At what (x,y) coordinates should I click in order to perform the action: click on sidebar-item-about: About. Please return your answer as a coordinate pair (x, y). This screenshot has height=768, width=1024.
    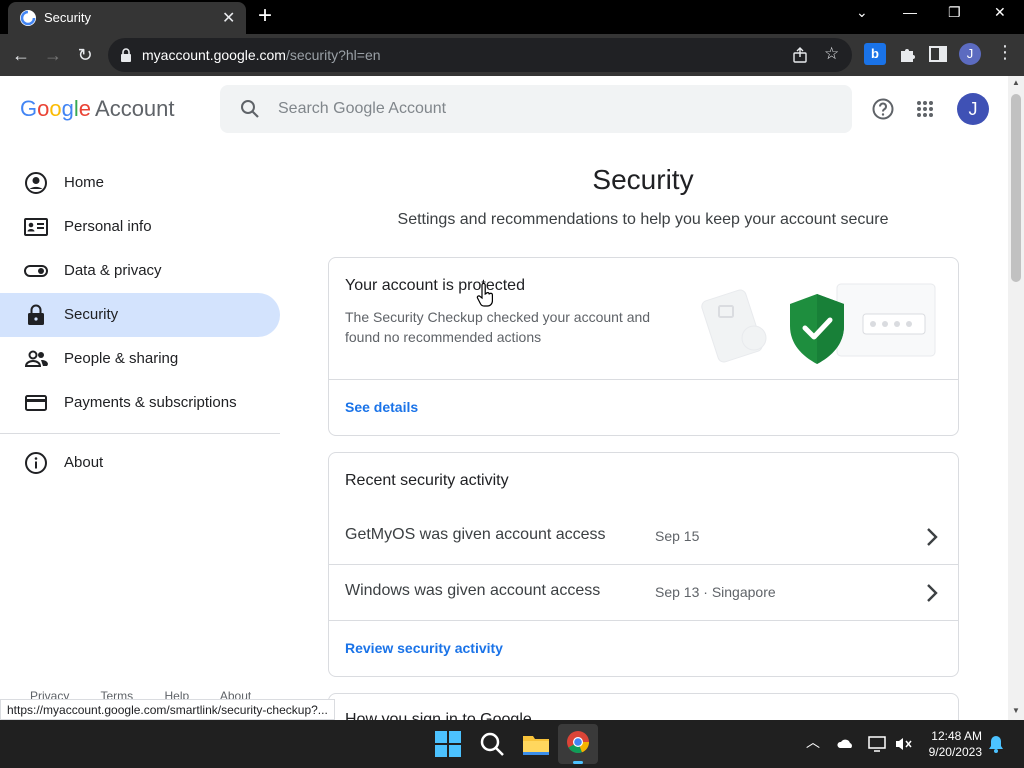
    Looking at the image, I should click on (140, 463).